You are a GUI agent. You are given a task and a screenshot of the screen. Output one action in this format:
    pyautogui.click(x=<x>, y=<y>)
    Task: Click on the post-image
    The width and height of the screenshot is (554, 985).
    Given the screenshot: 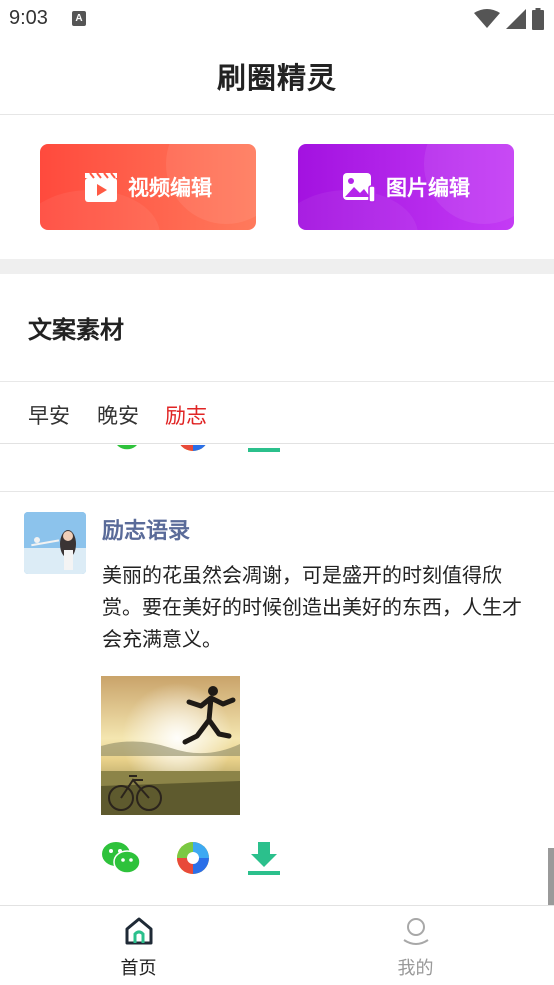 What is the action you would take?
    pyautogui.click(x=170, y=745)
    